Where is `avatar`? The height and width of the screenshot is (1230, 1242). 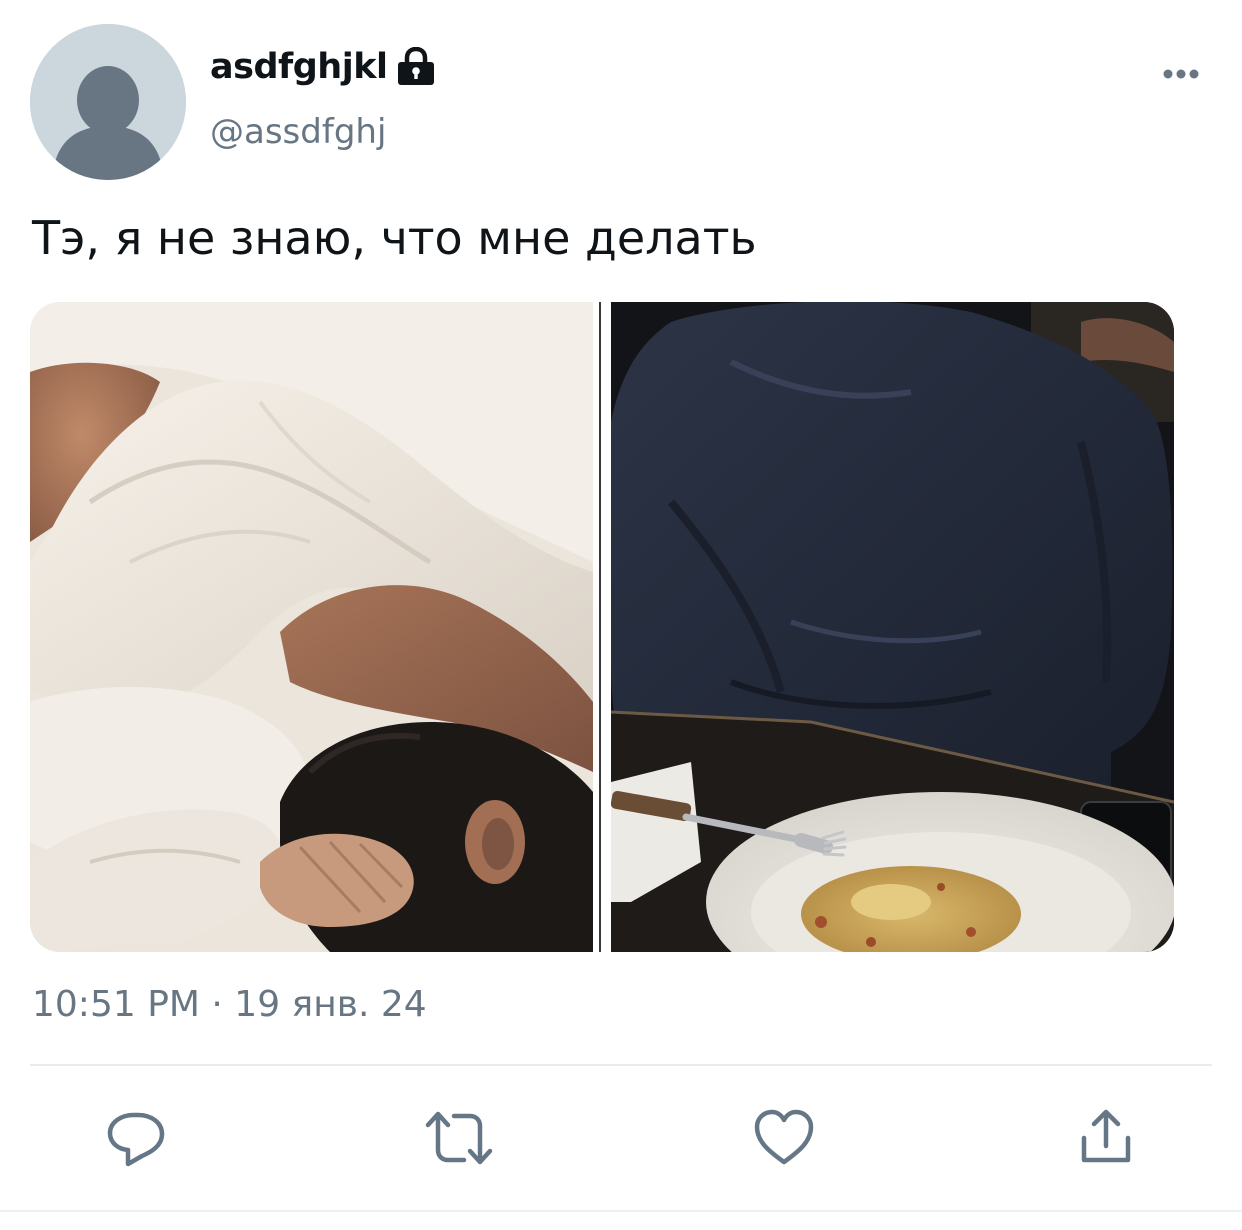 avatar is located at coordinates (108, 102).